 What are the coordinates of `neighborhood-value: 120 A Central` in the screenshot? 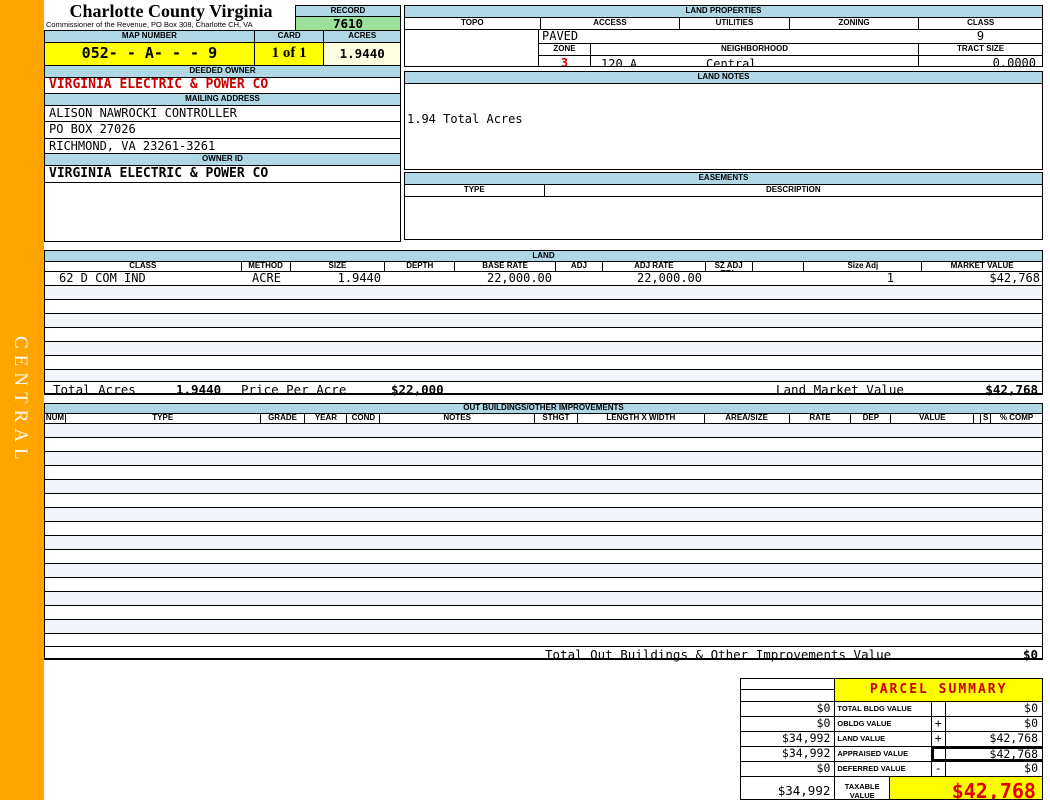 It's located at (755, 61).